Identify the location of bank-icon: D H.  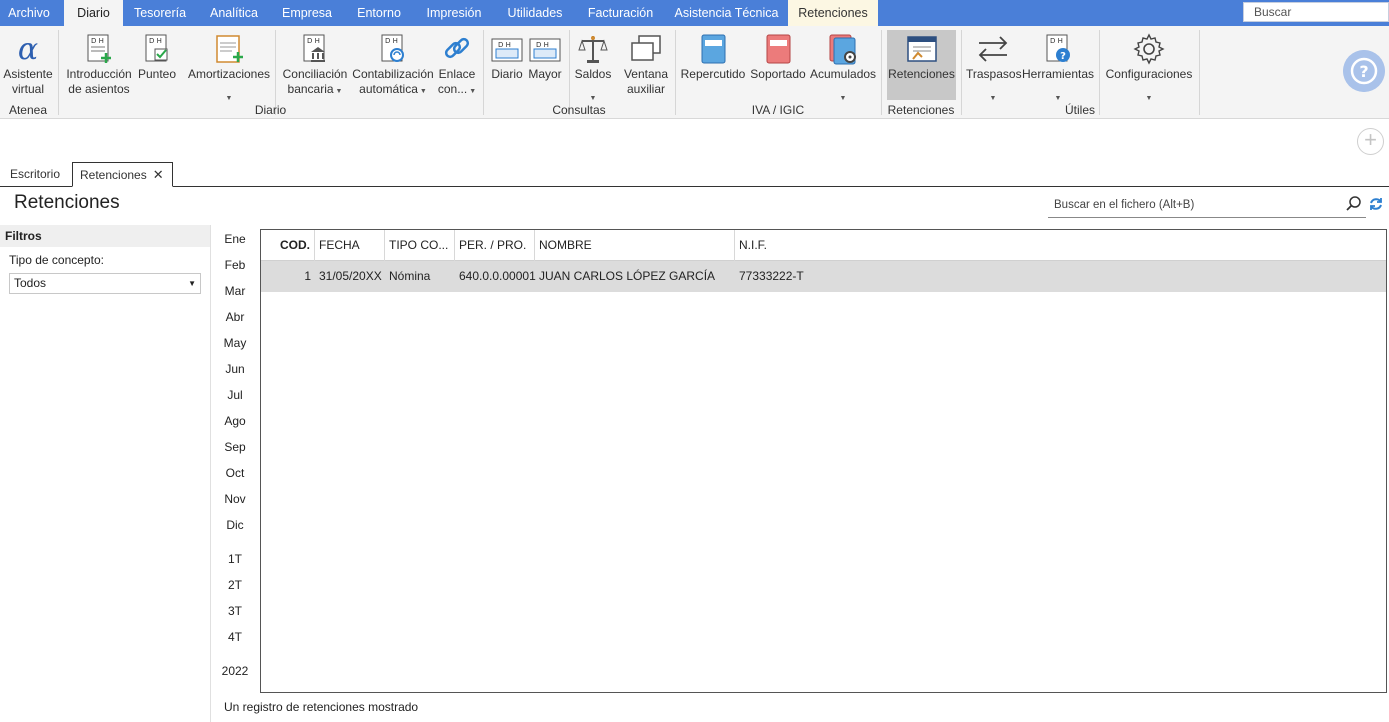
(314, 48).